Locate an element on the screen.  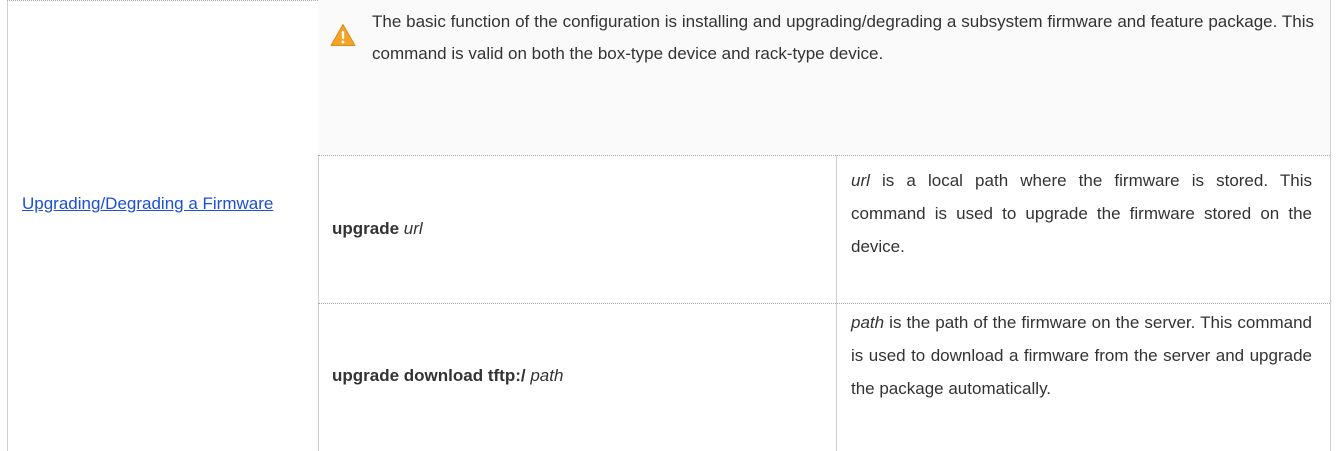
table-right-border is located at coordinates (1330, 225).